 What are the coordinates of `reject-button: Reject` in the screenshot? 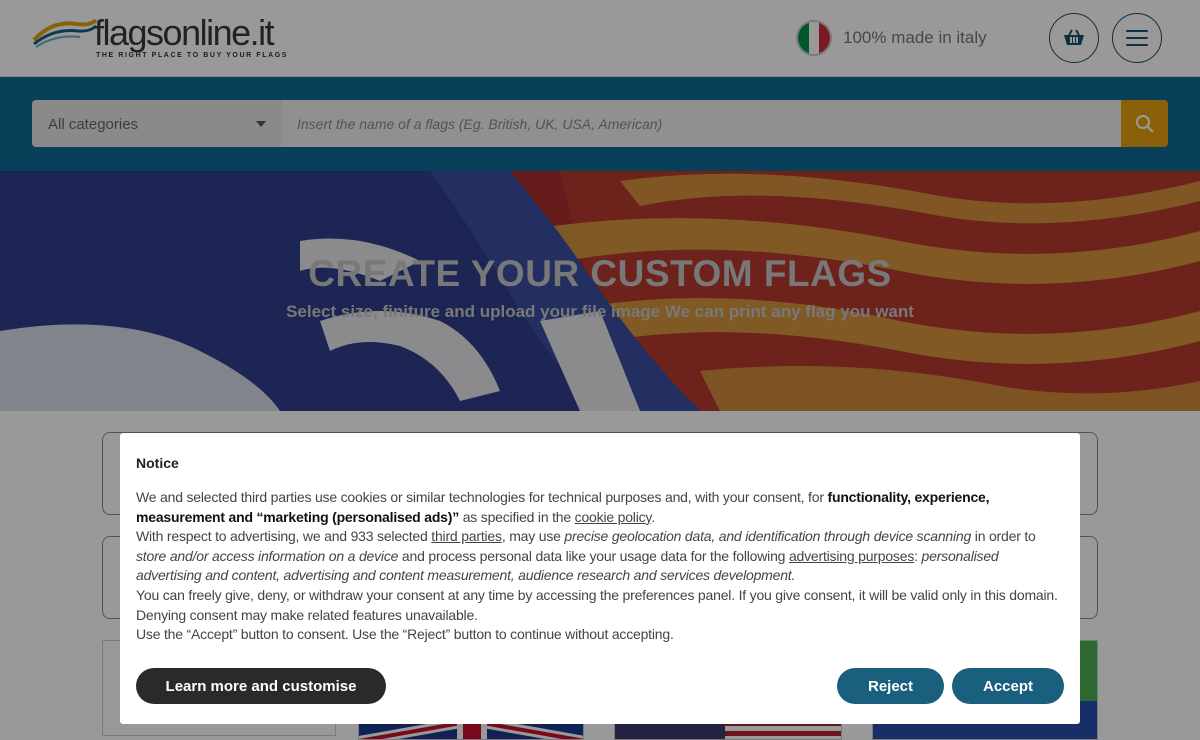 It's located at (890, 686).